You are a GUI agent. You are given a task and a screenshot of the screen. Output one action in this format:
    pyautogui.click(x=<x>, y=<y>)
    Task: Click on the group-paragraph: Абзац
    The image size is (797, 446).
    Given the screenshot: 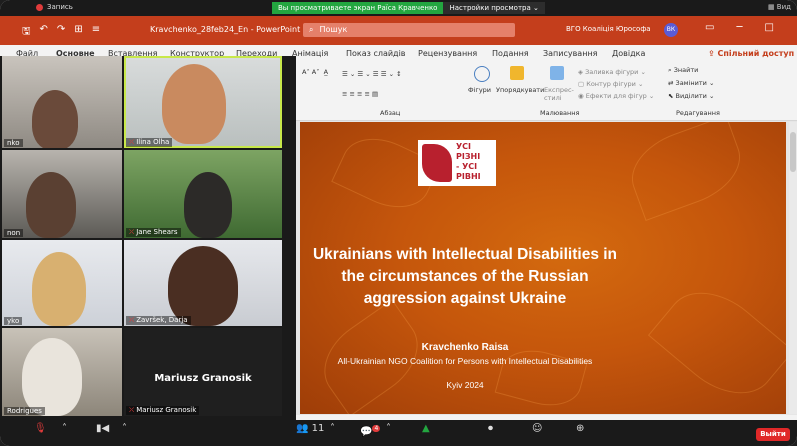 What is the action you would take?
    pyautogui.click(x=390, y=113)
    